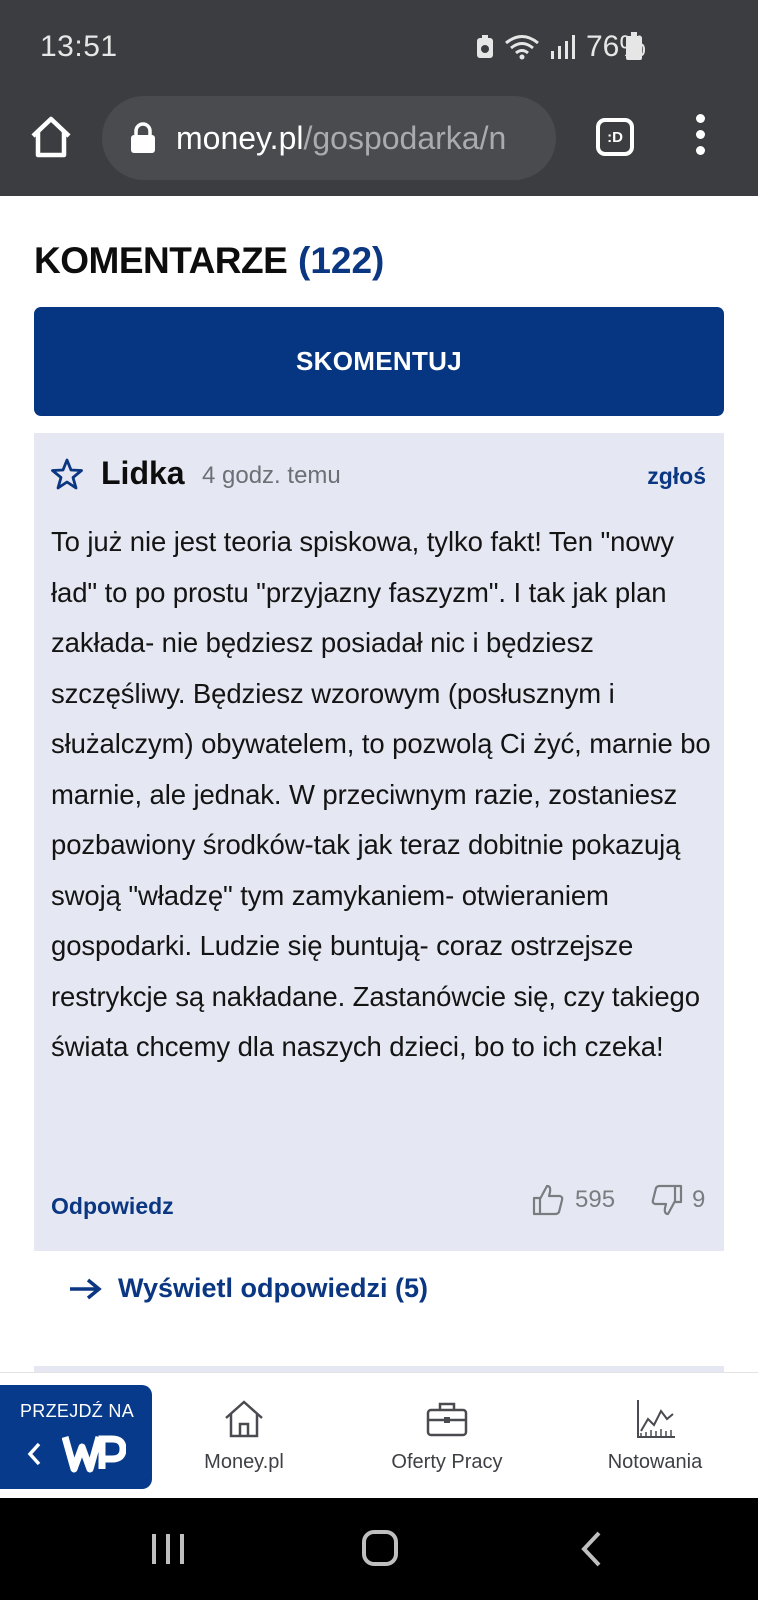 Image resolution: width=758 pixels, height=1600 pixels. What do you see at coordinates (485, 47) in the screenshot?
I see `recycle-icon` at bounding box center [485, 47].